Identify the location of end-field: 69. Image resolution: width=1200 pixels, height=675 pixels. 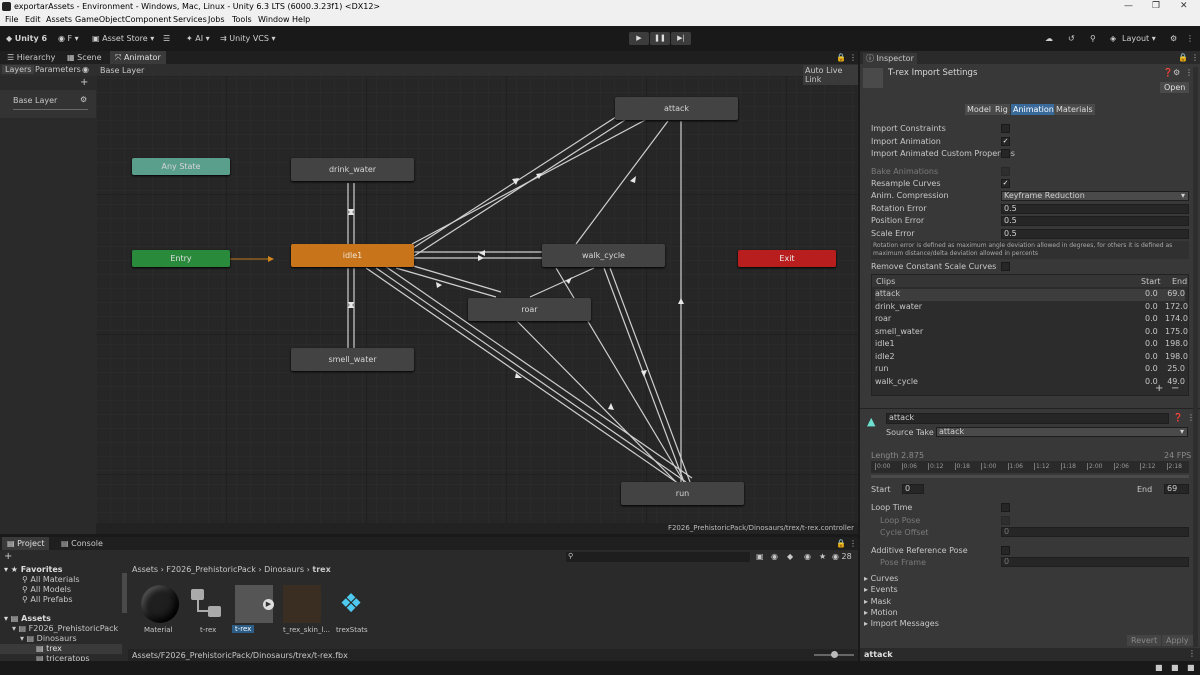
(1176, 489).